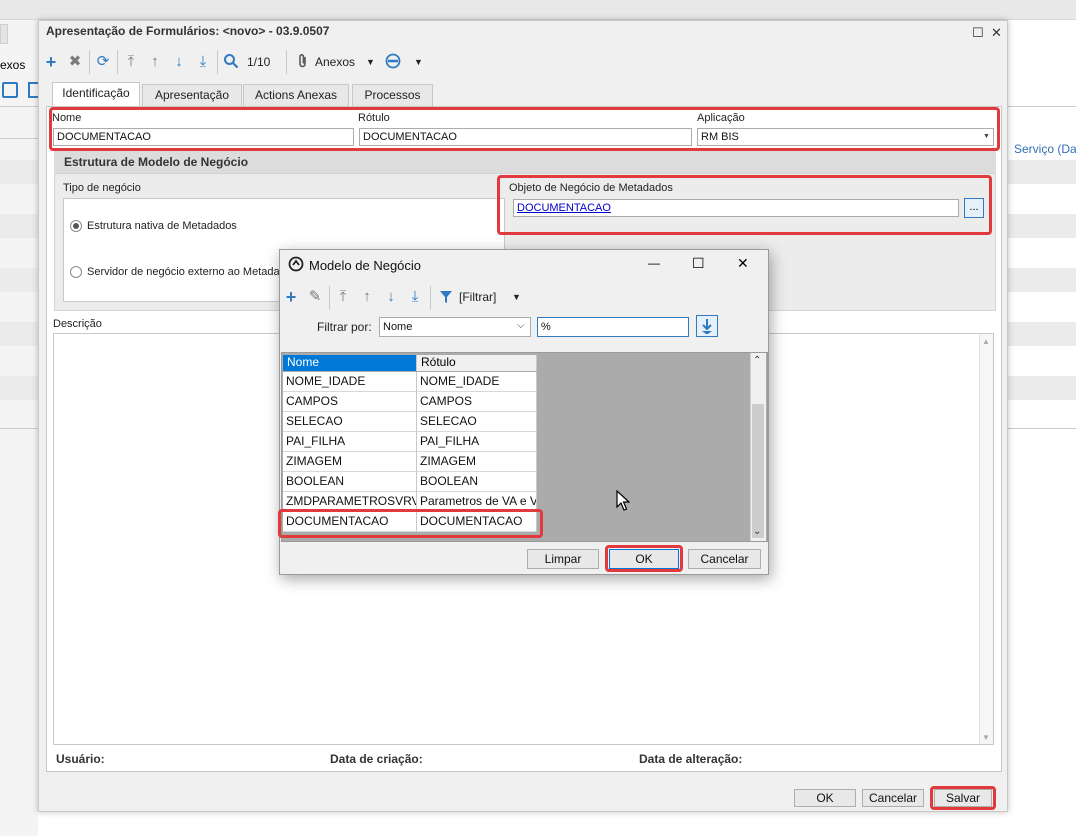  I want to click on background-column-link: Serviço (Data, so click(1045, 149).